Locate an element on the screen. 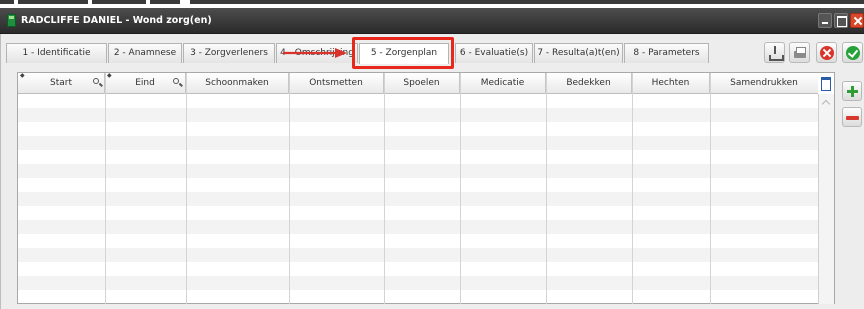  tab-evaluaties: 6 - Evaluatie(s) is located at coordinates (494, 53).